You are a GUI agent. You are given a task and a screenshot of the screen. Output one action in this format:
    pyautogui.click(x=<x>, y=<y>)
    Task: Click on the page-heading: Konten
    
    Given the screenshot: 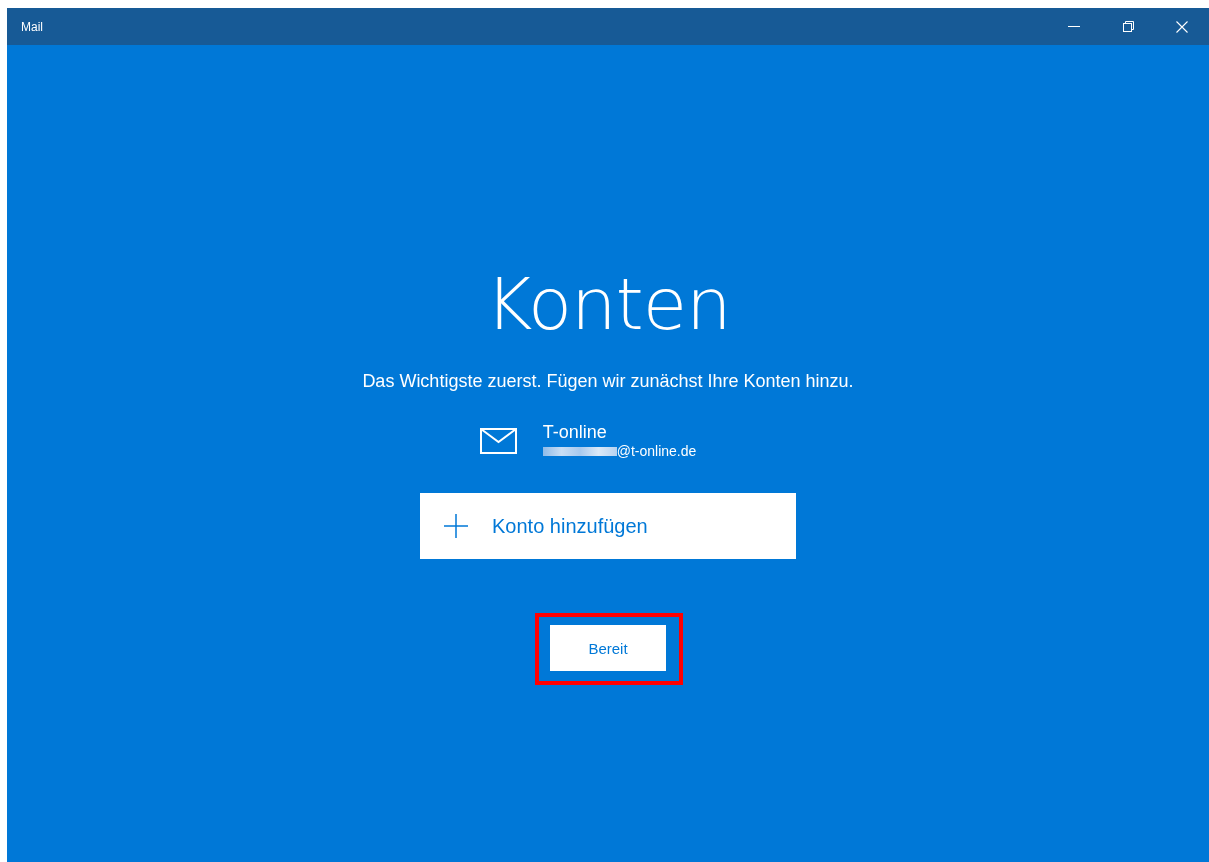 What is the action you would take?
    pyautogui.click(x=608, y=304)
    